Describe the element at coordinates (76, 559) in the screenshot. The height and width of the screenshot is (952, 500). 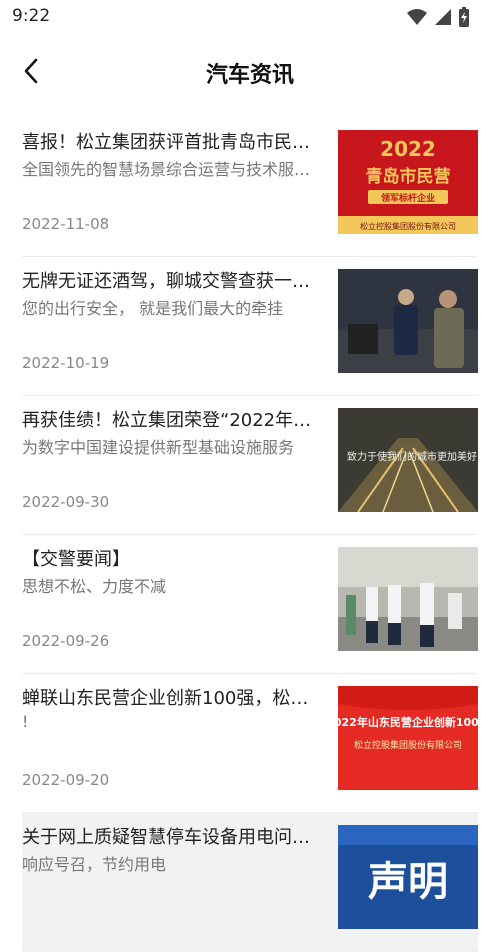
I see `news-title: 【交警要闻】` at that location.